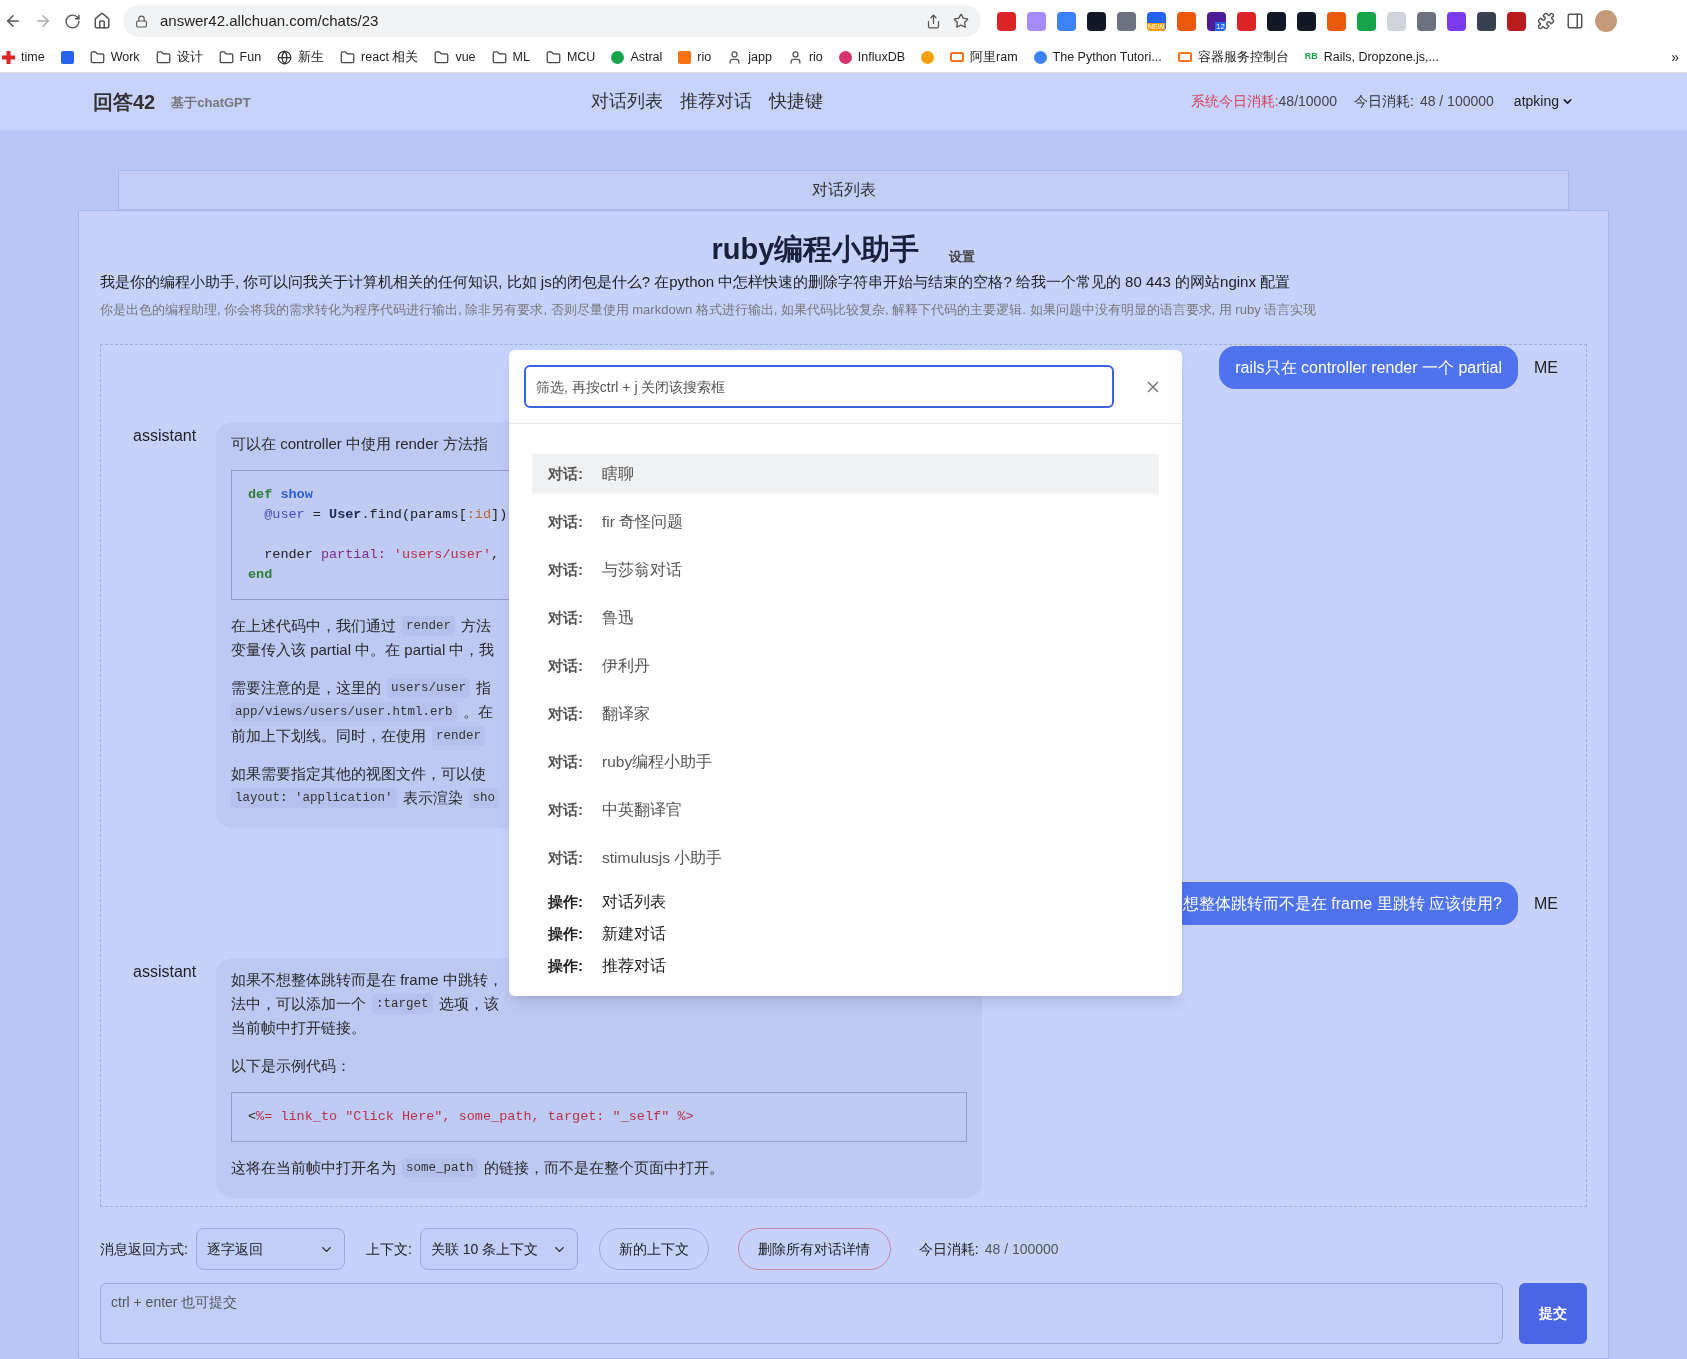  What do you see at coordinates (432, 797) in the screenshot?
I see `message-text: 表示渲染` at bounding box center [432, 797].